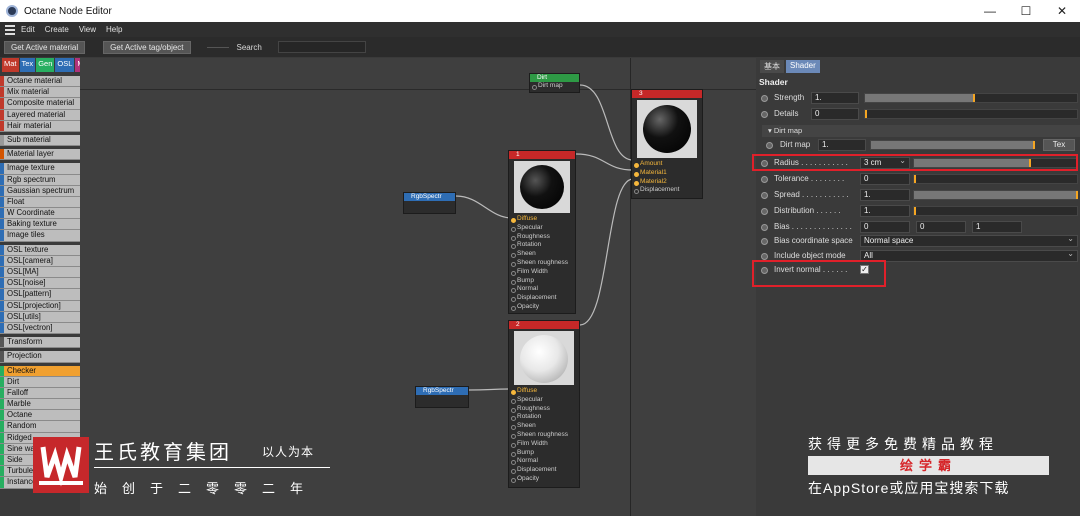 The image size is (1080, 516). Describe the element at coordinates (40, 169) in the screenshot. I see `palette-item: Image texture` at that location.